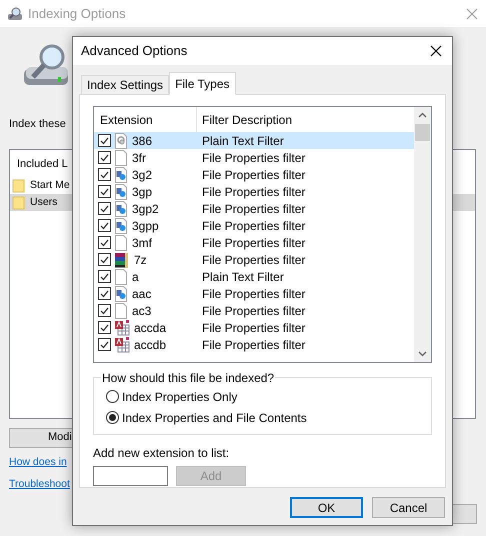 The image size is (486, 536). I want to click on add-extension-label: Add new extension to list:, so click(161, 453).